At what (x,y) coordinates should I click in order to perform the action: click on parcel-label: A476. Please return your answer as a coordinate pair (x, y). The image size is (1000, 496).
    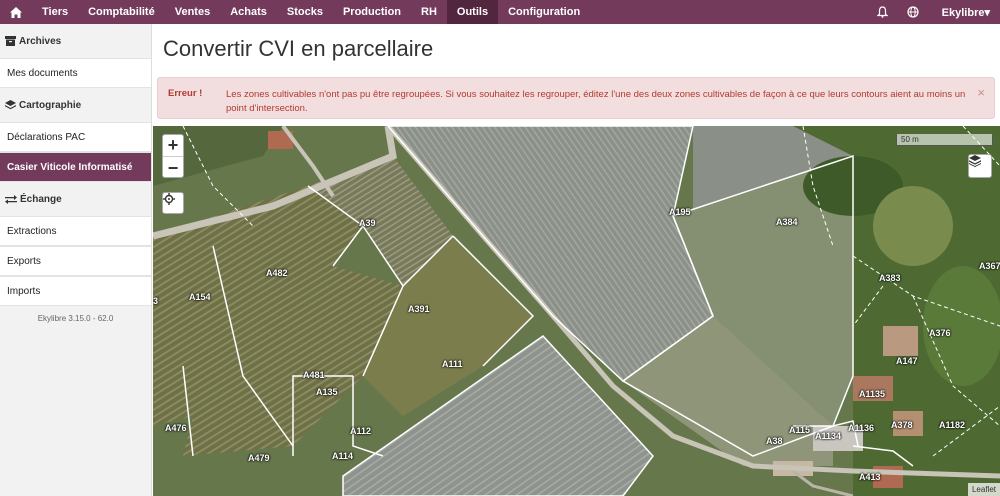
    Looking at the image, I should click on (176, 428).